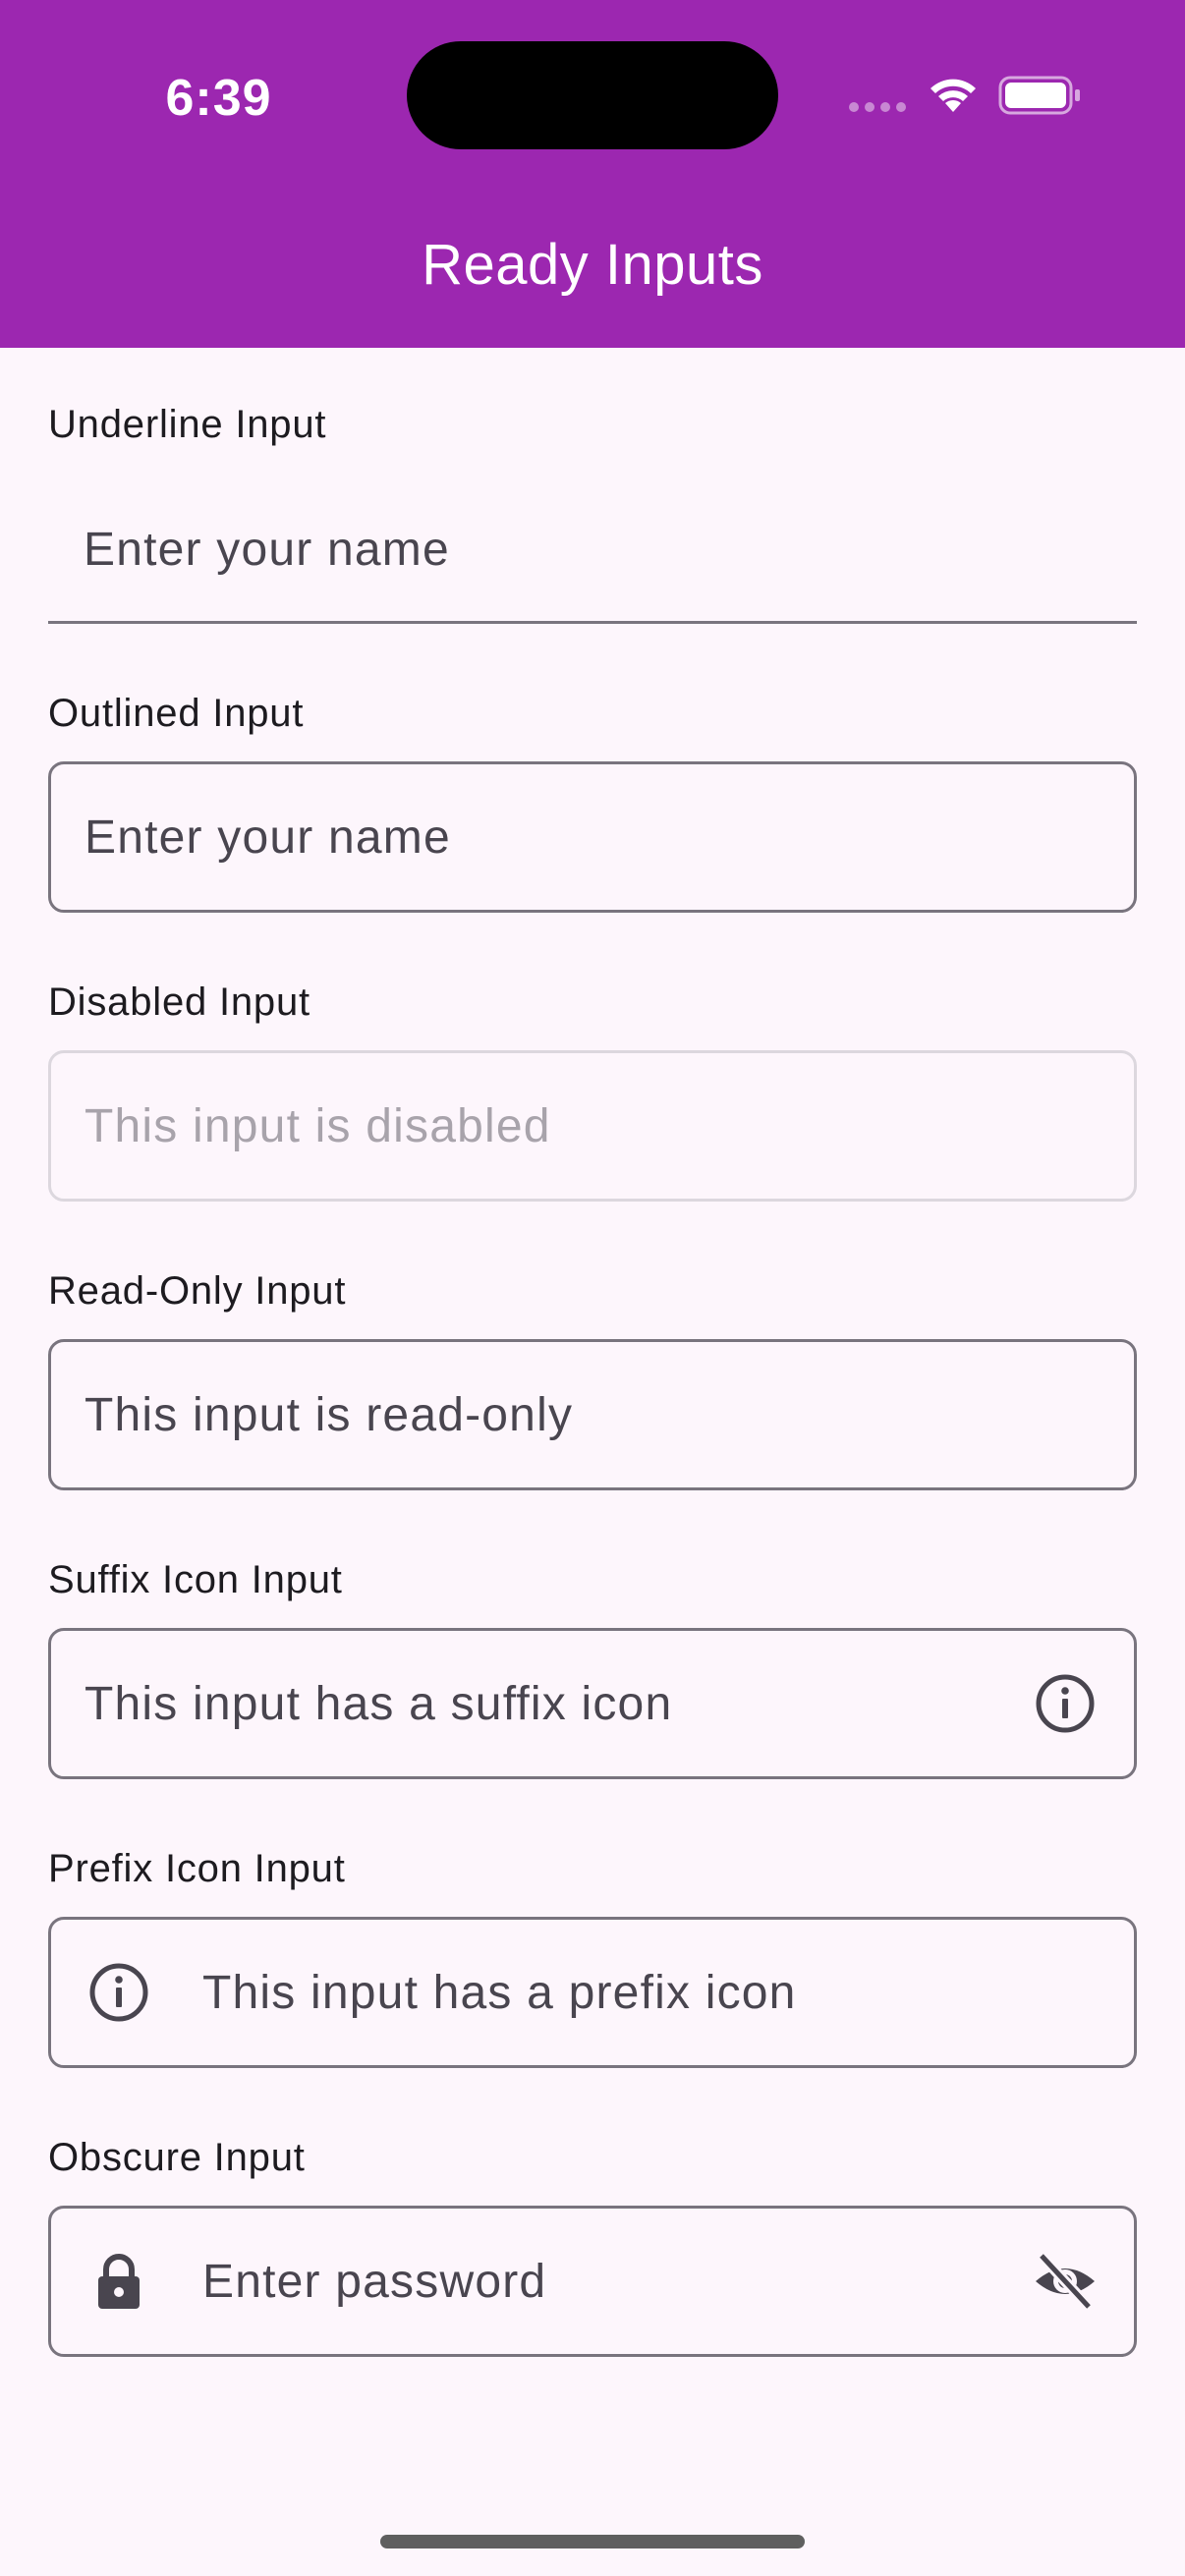 This screenshot has height=2576, width=1185. Describe the element at coordinates (592, 95) in the screenshot. I see `dynamic-island` at that location.